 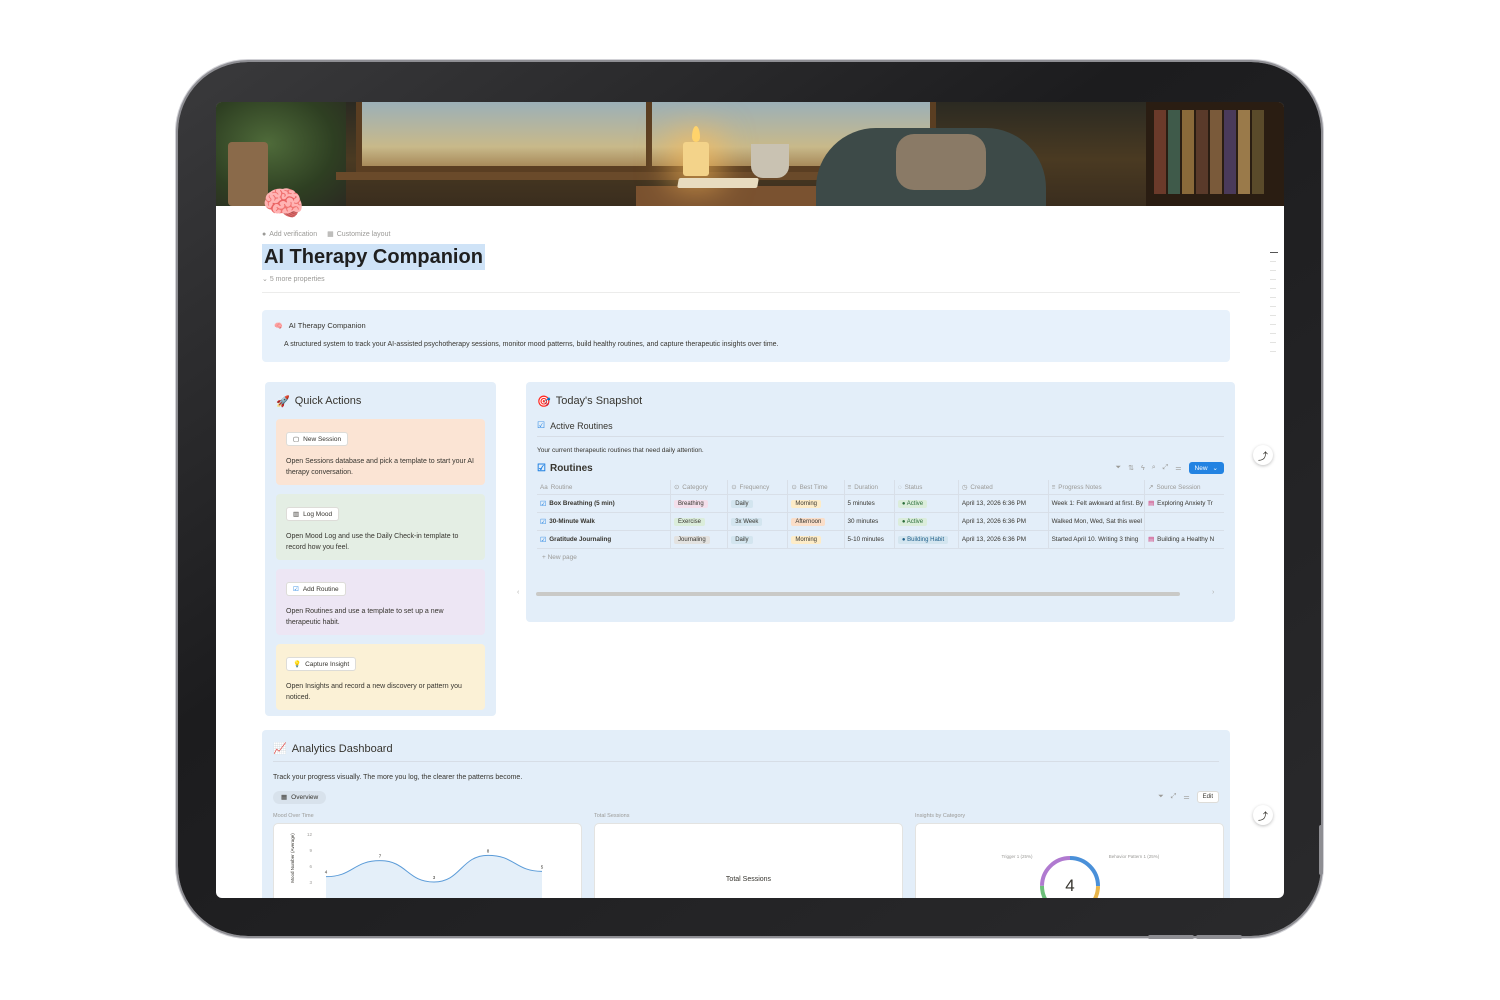 What do you see at coordinates (700, 487) in the screenshot?
I see `column-header: ⊙ Category` at bounding box center [700, 487].